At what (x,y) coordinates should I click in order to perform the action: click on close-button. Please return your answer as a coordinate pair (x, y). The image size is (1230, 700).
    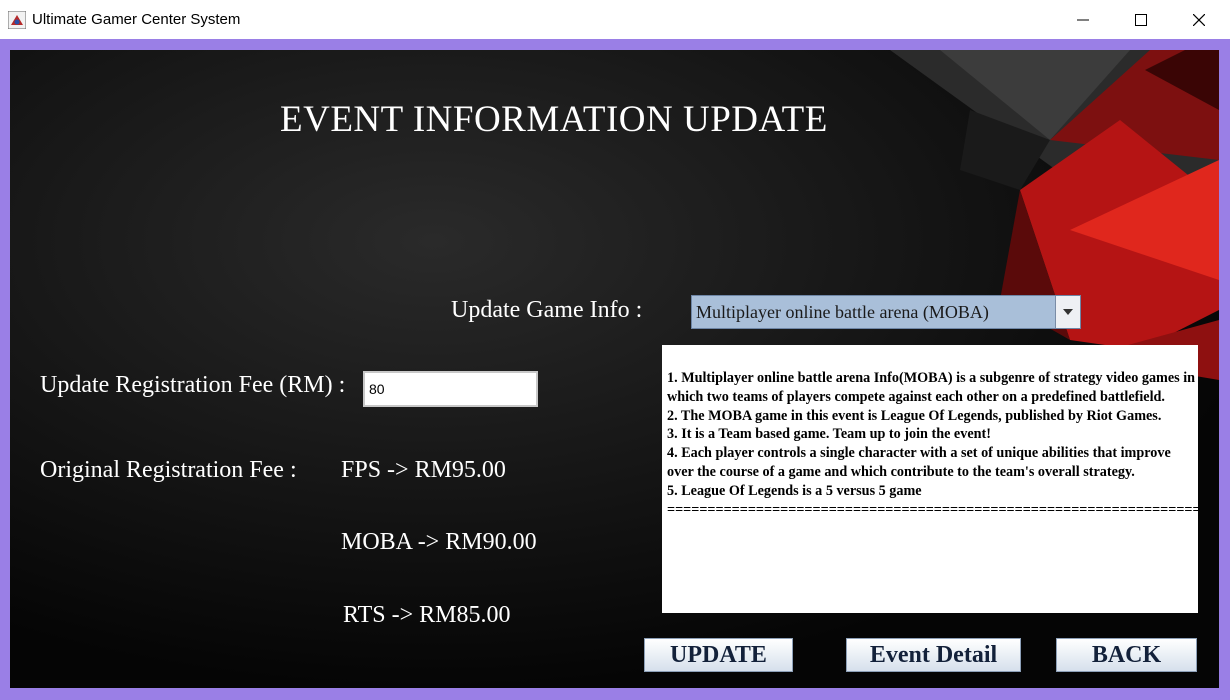
    Looking at the image, I should click on (1199, 19).